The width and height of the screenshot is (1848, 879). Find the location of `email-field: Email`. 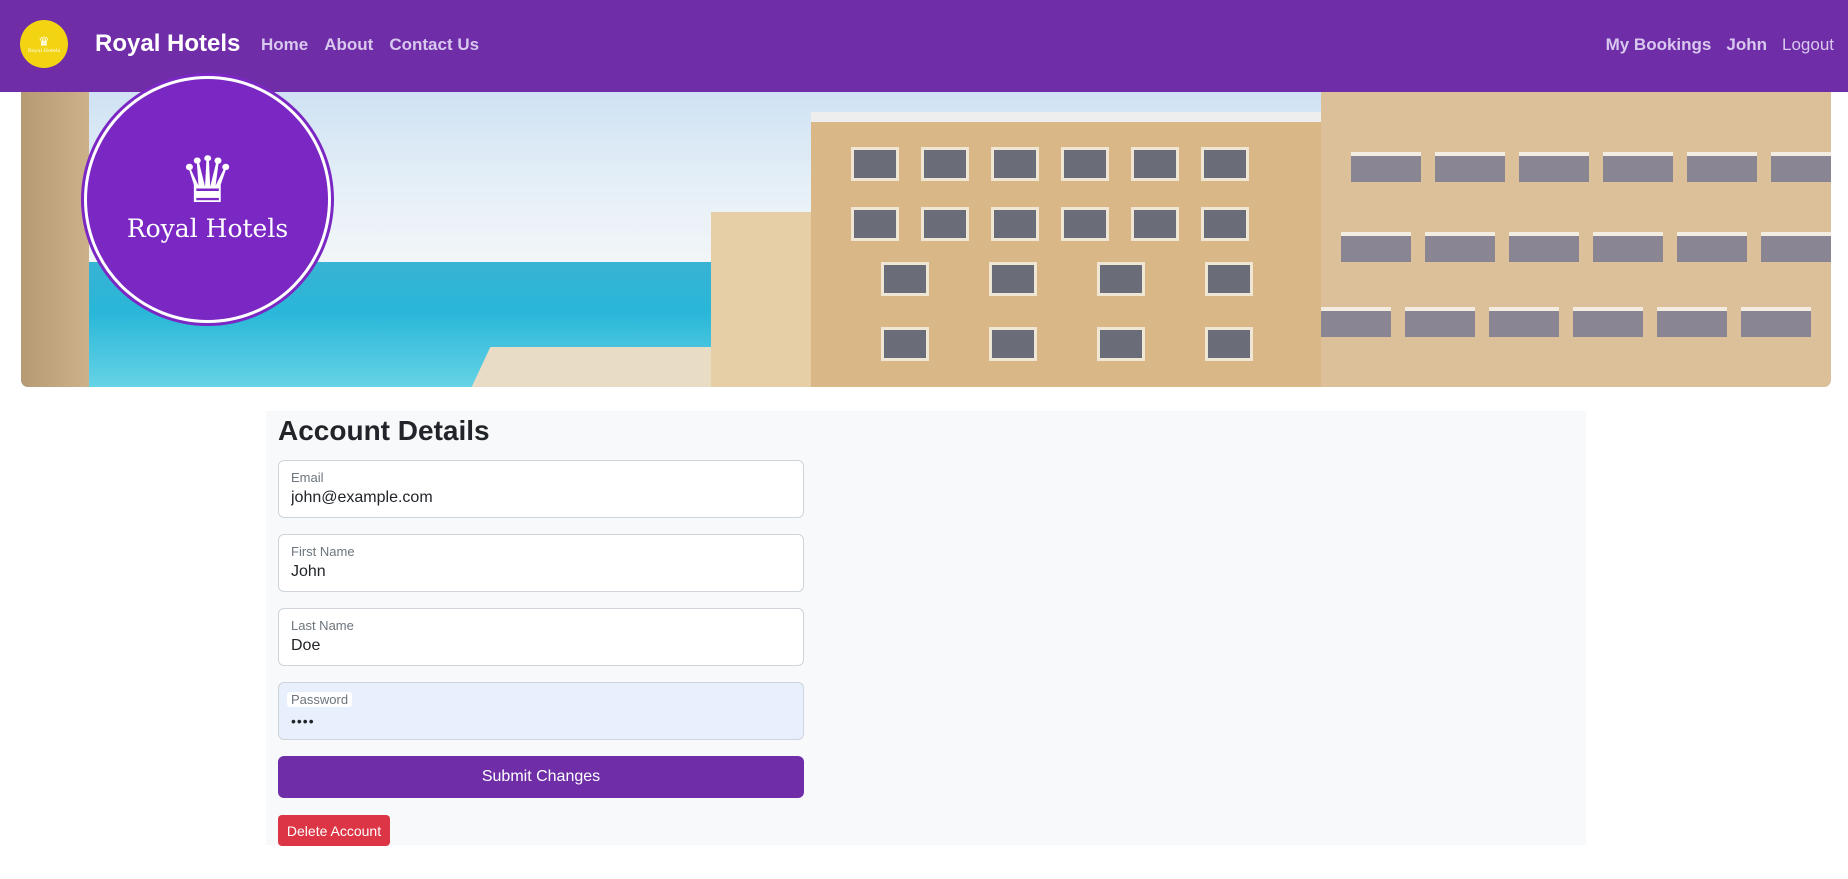

email-field: Email is located at coordinates (541, 489).